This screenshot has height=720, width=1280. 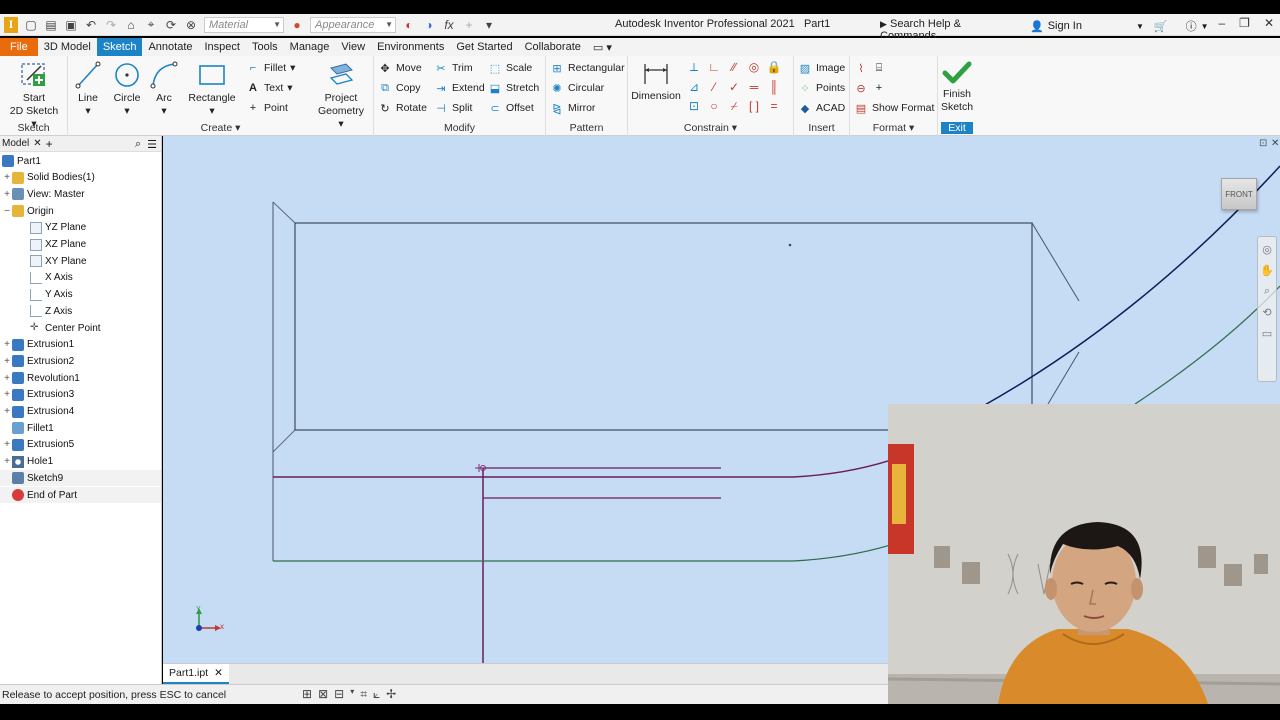 I want to click on symmetric-icon: ⌿, so click(x=734, y=106).